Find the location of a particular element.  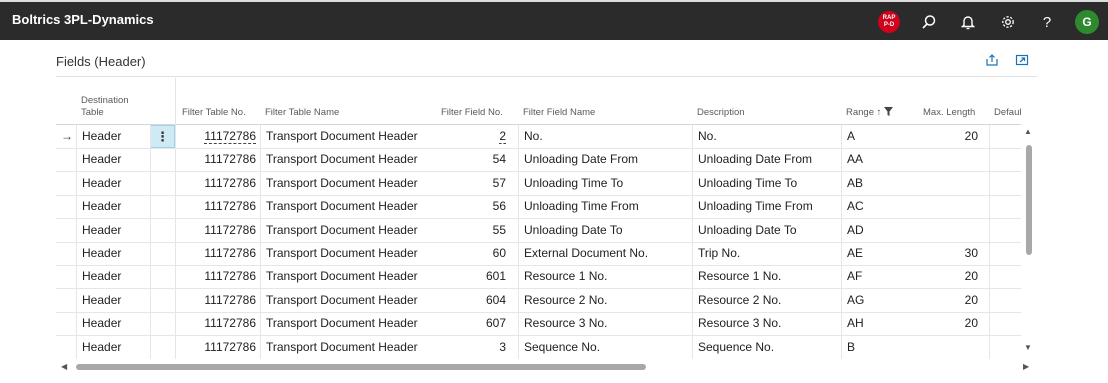

cell-range: AD is located at coordinates (877, 230).